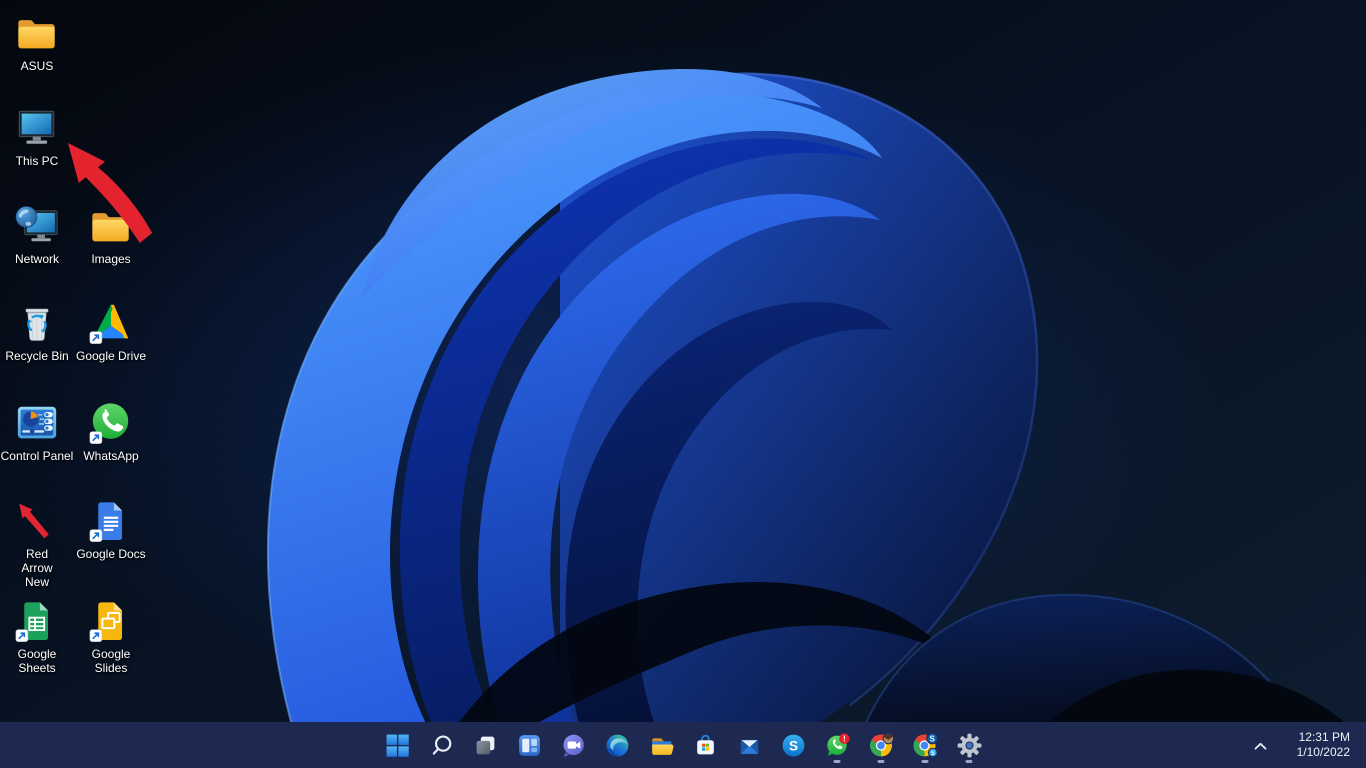 This screenshot has width=1366, height=768. Describe the element at coordinates (37, 324) in the screenshot. I see `recycle-bin-icon` at that location.